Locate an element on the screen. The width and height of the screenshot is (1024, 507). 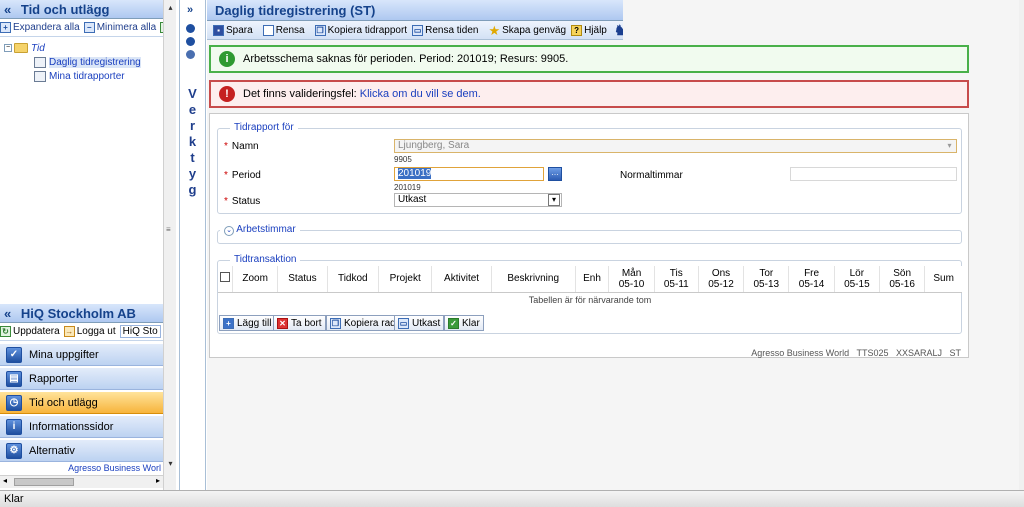
column-header: Sum is located at coordinates (943, 279).